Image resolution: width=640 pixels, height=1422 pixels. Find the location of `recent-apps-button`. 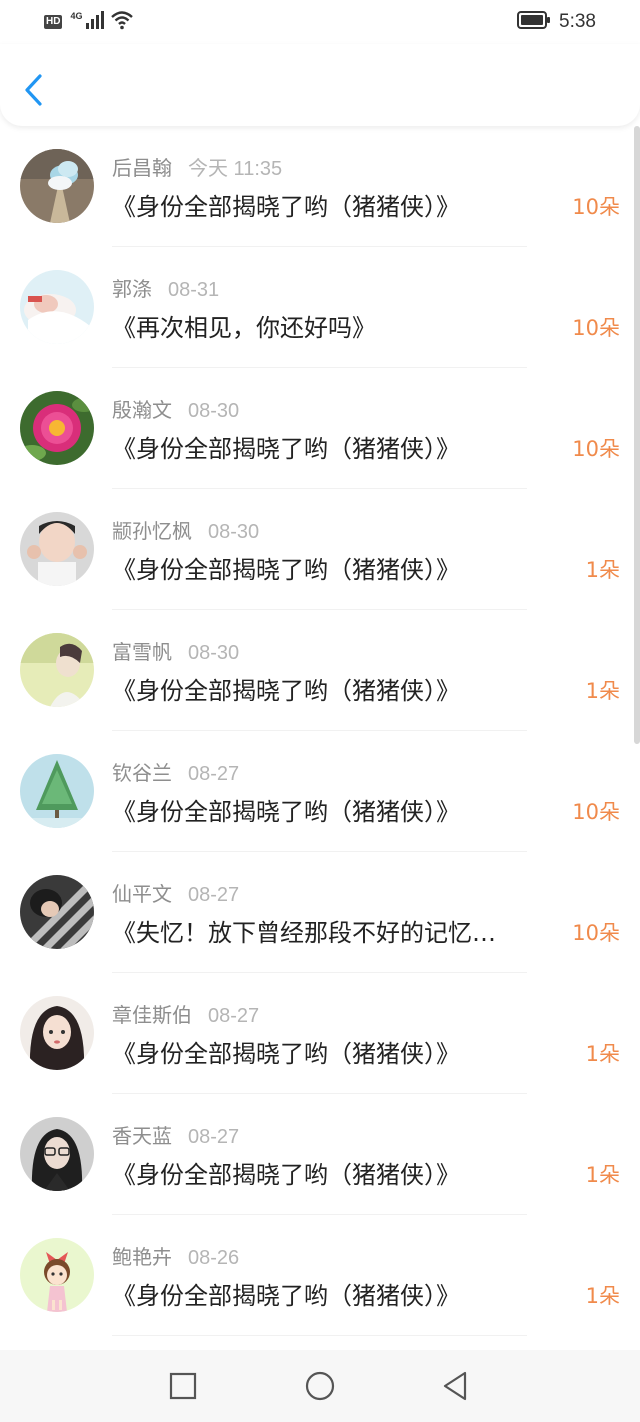

recent-apps-button is located at coordinates (183, 1386).